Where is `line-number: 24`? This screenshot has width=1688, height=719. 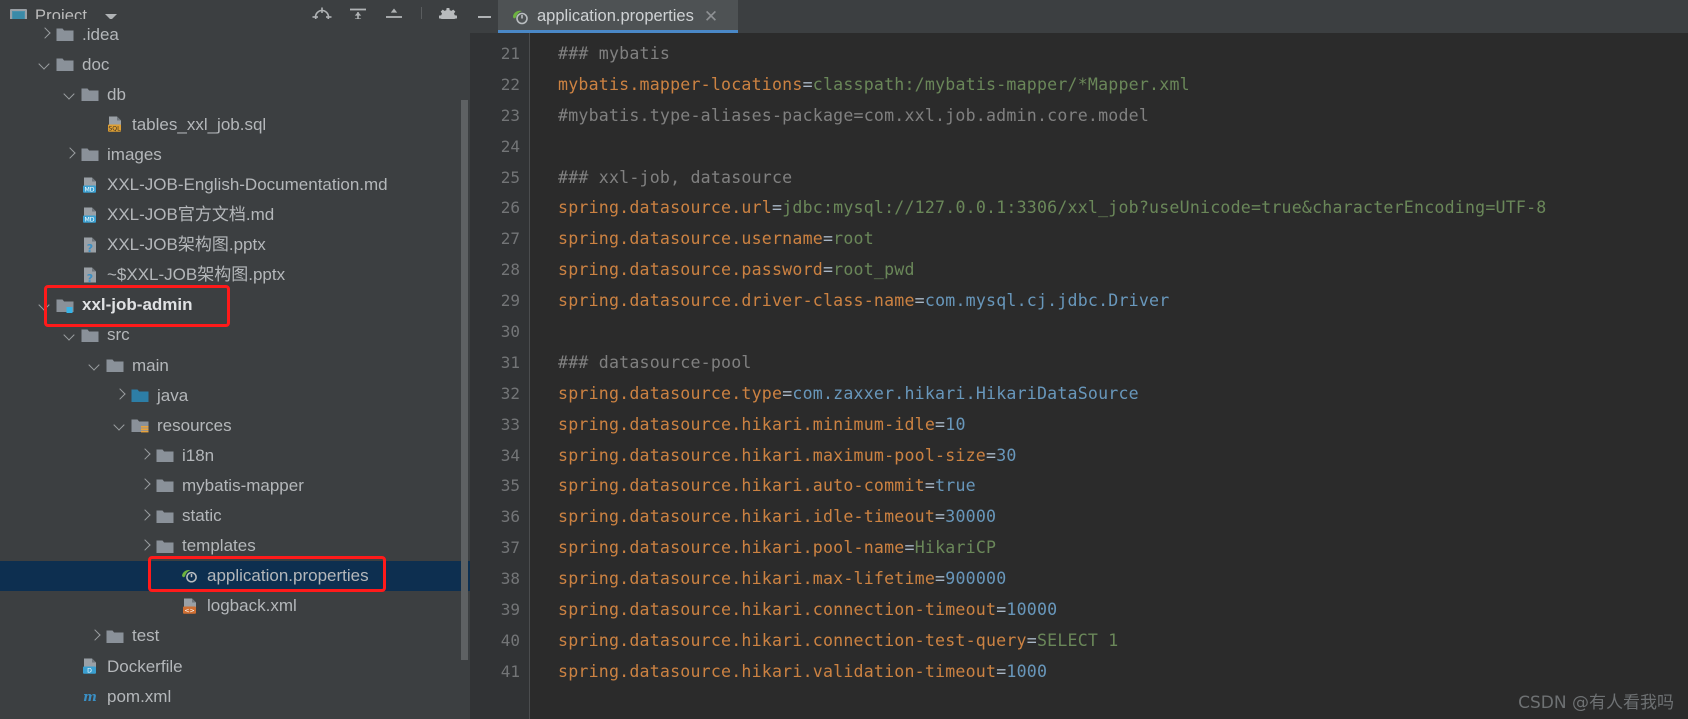 line-number: 24 is located at coordinates (510, 146).